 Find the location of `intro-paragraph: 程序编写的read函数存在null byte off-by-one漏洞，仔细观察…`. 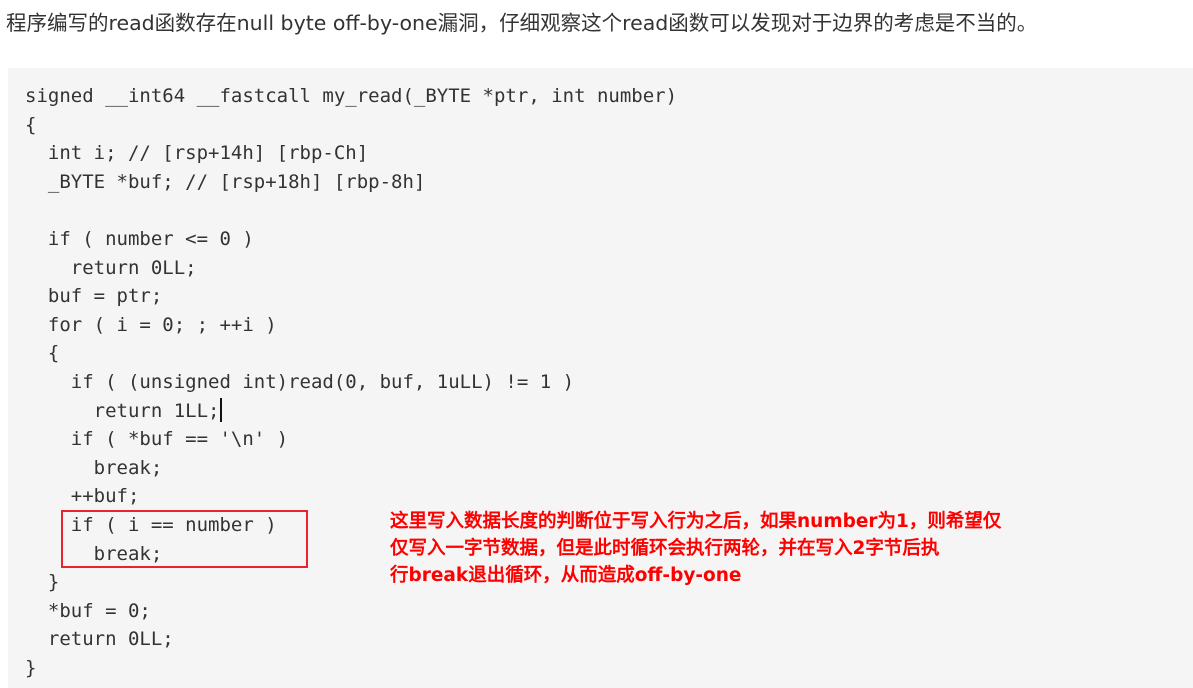

intro-paragraph: 程序编写的read函数存在null byte off-by-one漏洞，仔细观察… is located at coordinates (522, 23).